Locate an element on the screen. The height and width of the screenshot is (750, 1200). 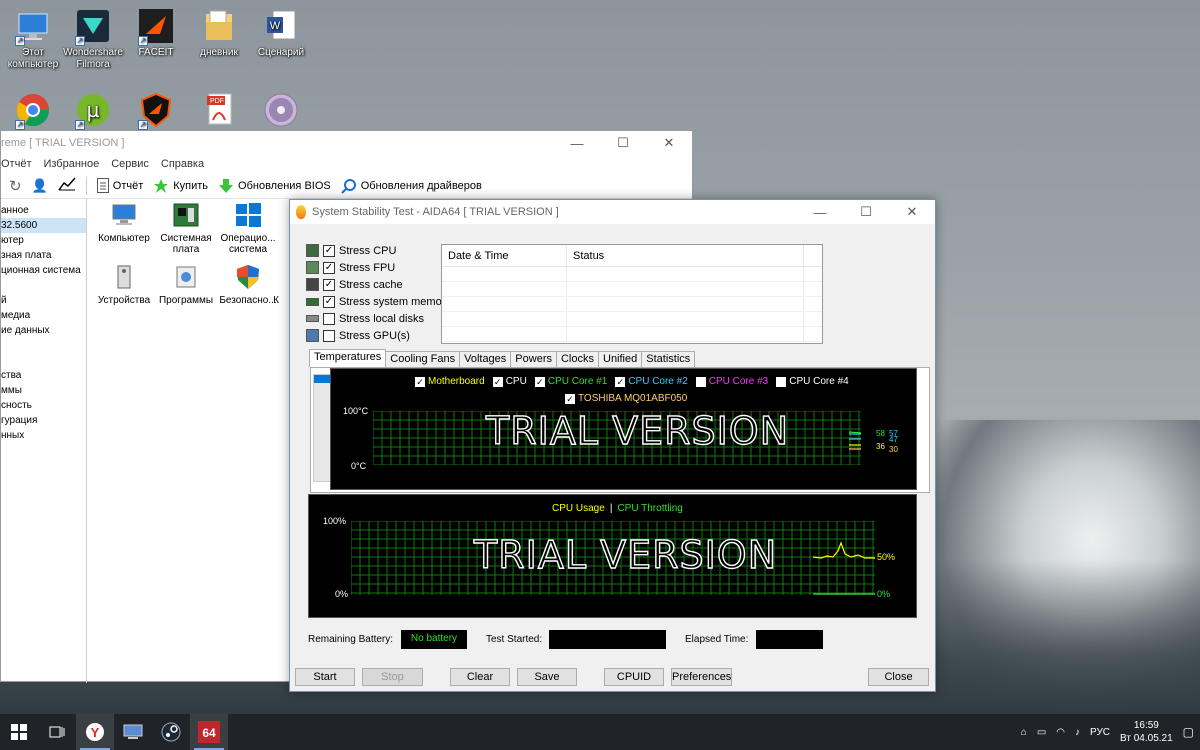
legend-core3: CPU Core #3 is located at coordinates (731, 381).